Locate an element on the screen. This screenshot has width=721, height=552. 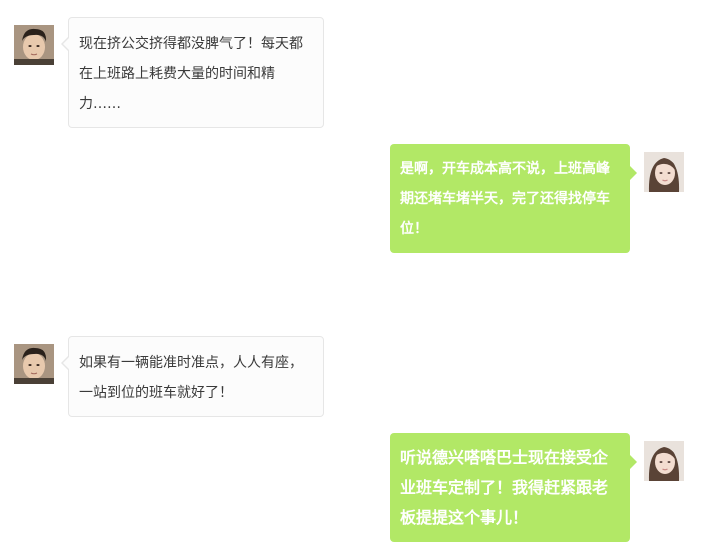
incoming-message-bubble: 如果有一辆能准时准点，人人有座，一站到位的班车就好了！ is located at coordinates (192, 376).